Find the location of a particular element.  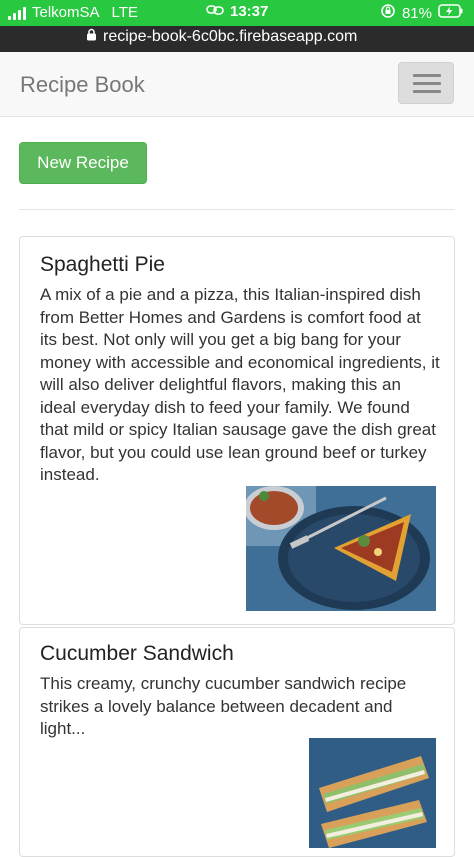

battery-percent: 81% is located at coordinates (416, 13).